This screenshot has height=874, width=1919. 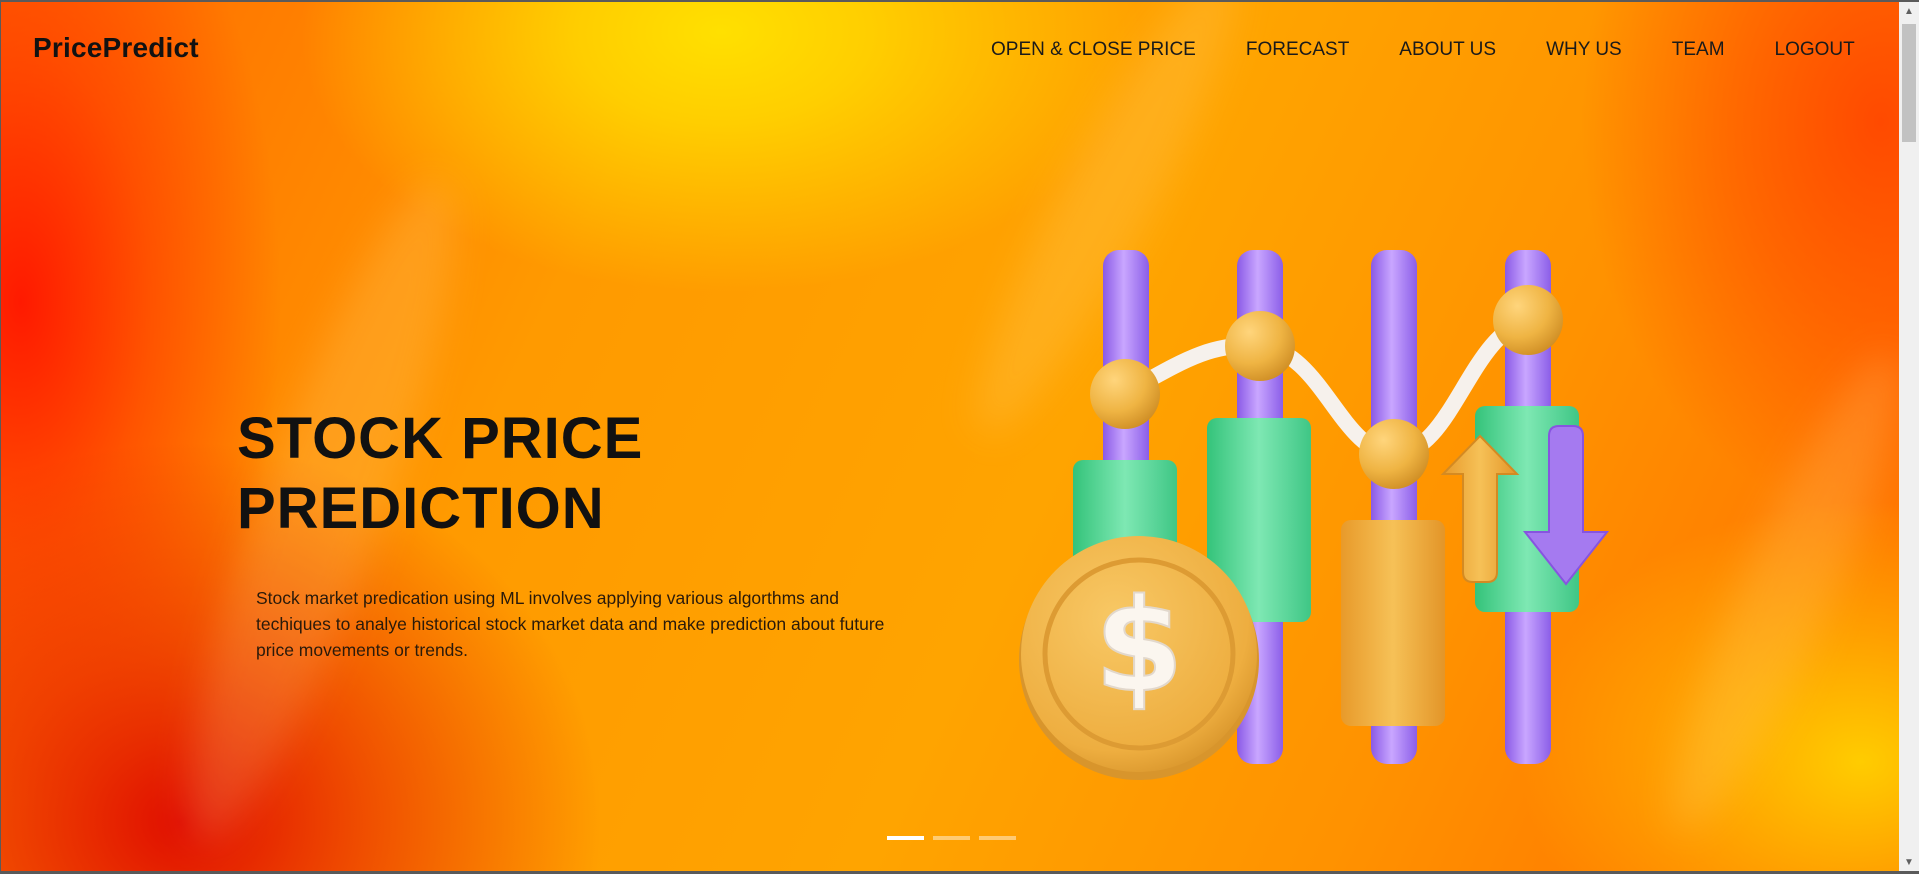 What do you see at coordinates (1909, 83) in the screenshot?
I see `scrollbar-thumb` at bounding box center [1909, 83].